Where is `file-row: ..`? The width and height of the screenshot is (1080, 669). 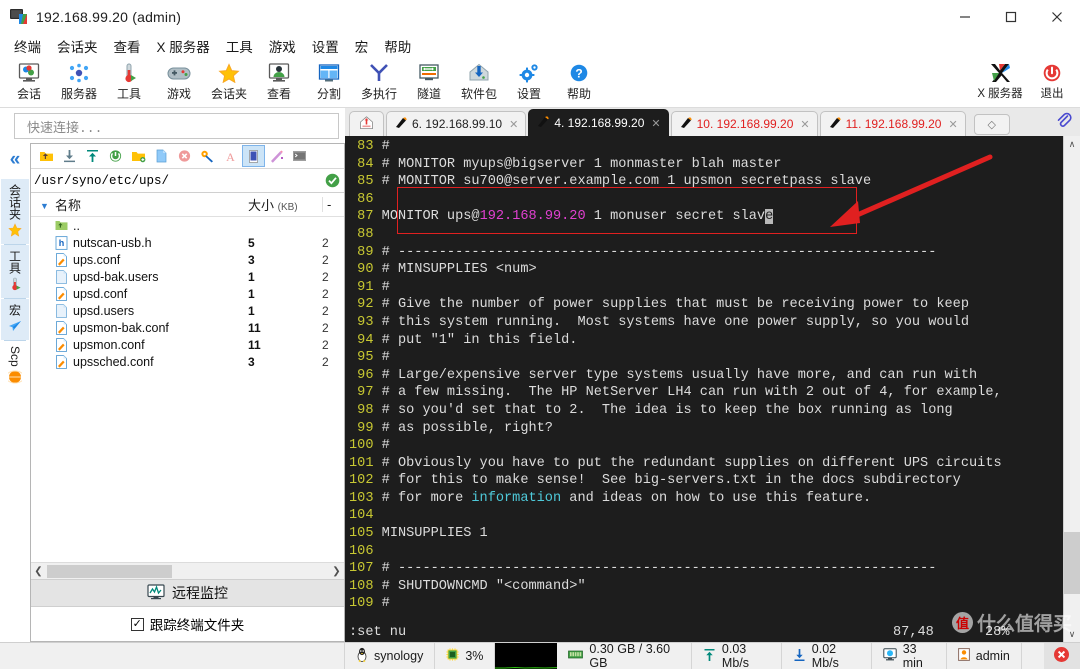
file-row: .. is located at coordinates (187, 225).